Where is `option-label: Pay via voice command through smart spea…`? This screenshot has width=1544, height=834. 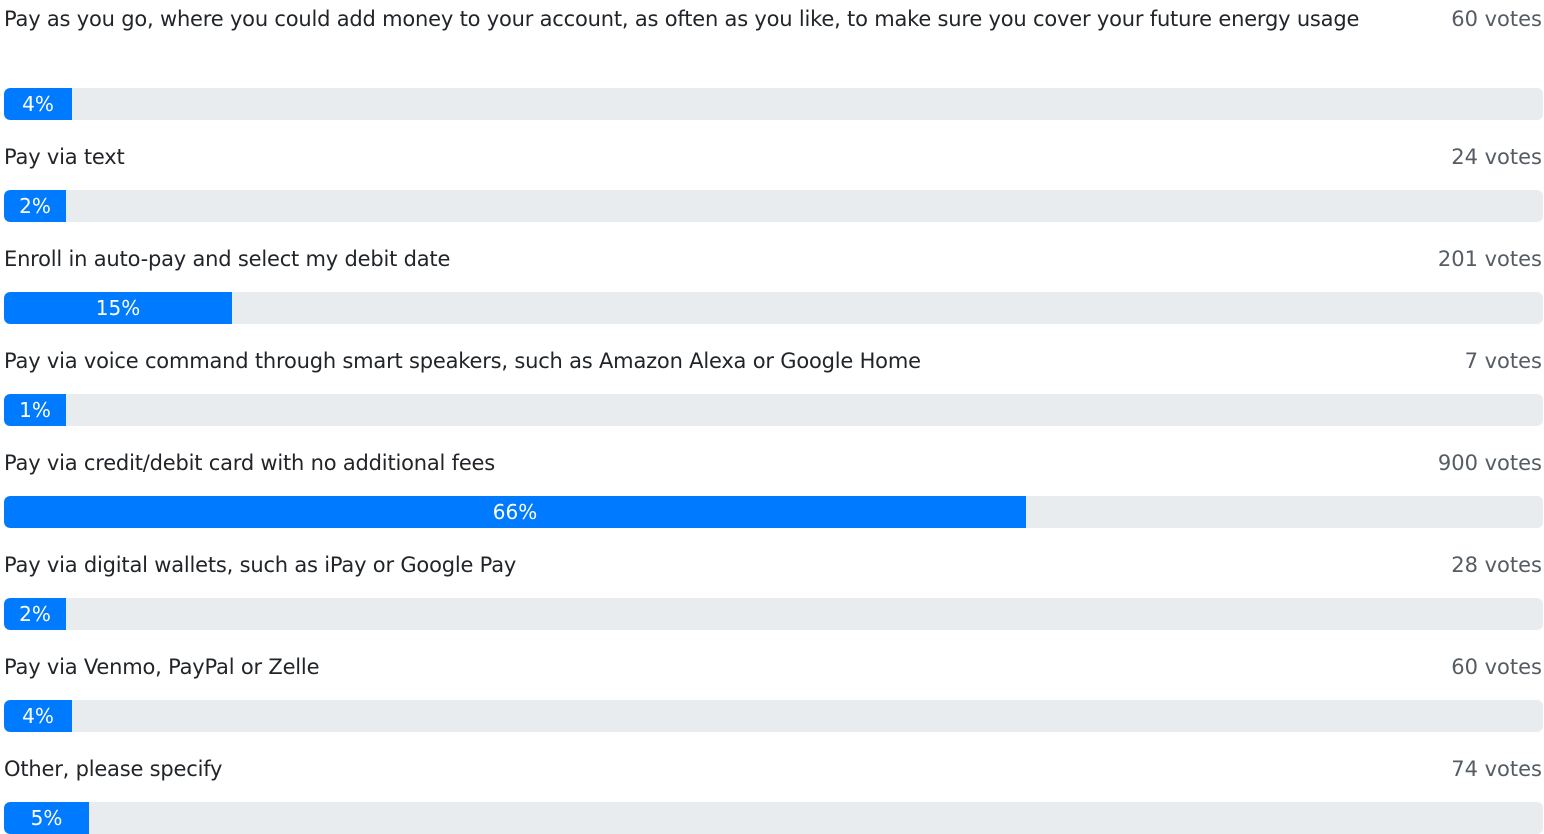
option-label: Pay via voice command through smart spea… is located at coordinates (462, 361).